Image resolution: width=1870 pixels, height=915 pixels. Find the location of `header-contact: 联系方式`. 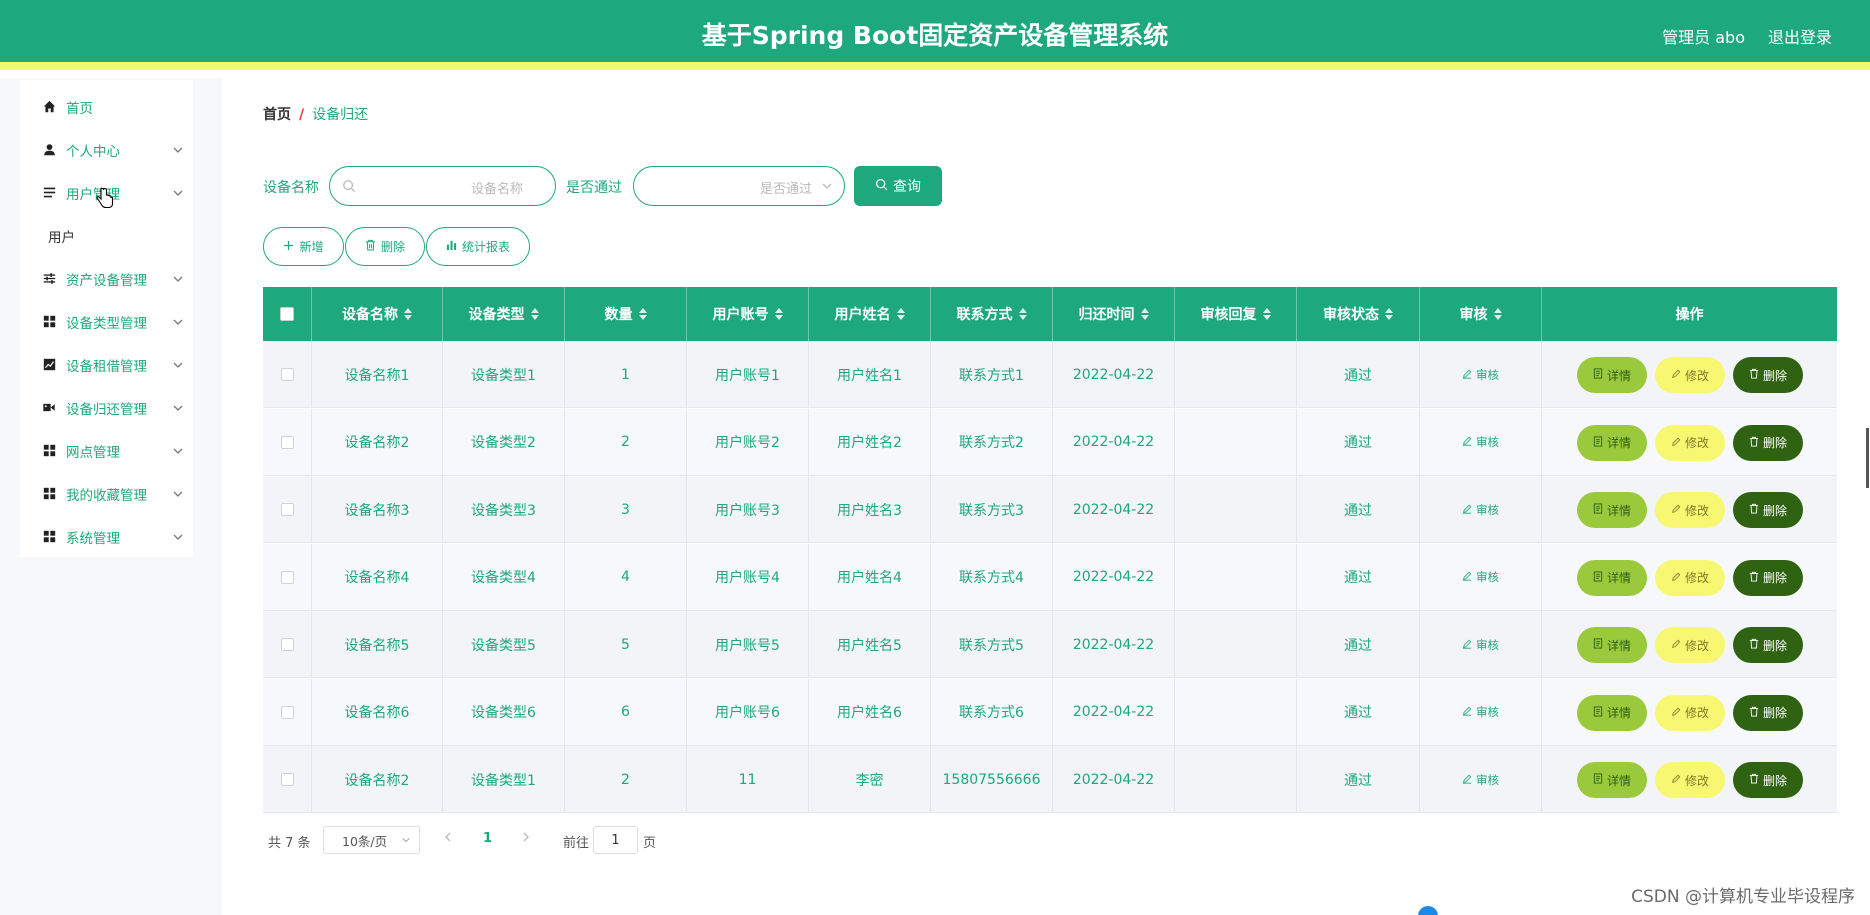

header-contact: 联系方式 is located at coordinates (992, 314).